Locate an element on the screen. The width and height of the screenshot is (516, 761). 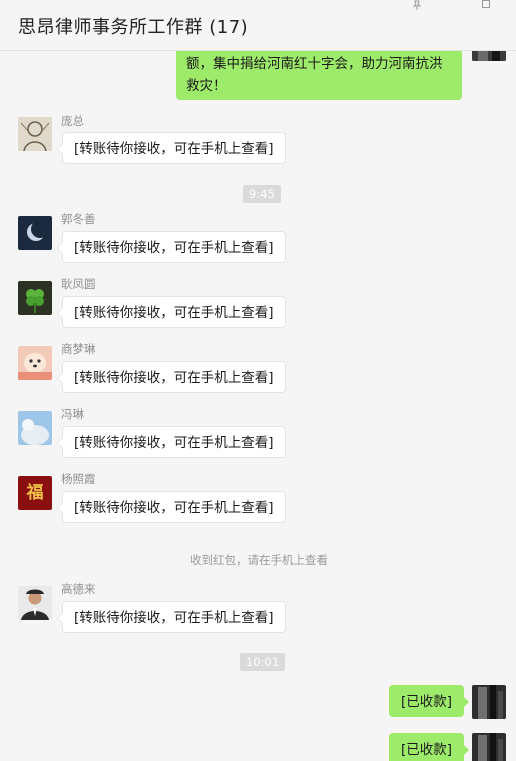
message-text: 救灾！ is located at coordinates (206, 86).